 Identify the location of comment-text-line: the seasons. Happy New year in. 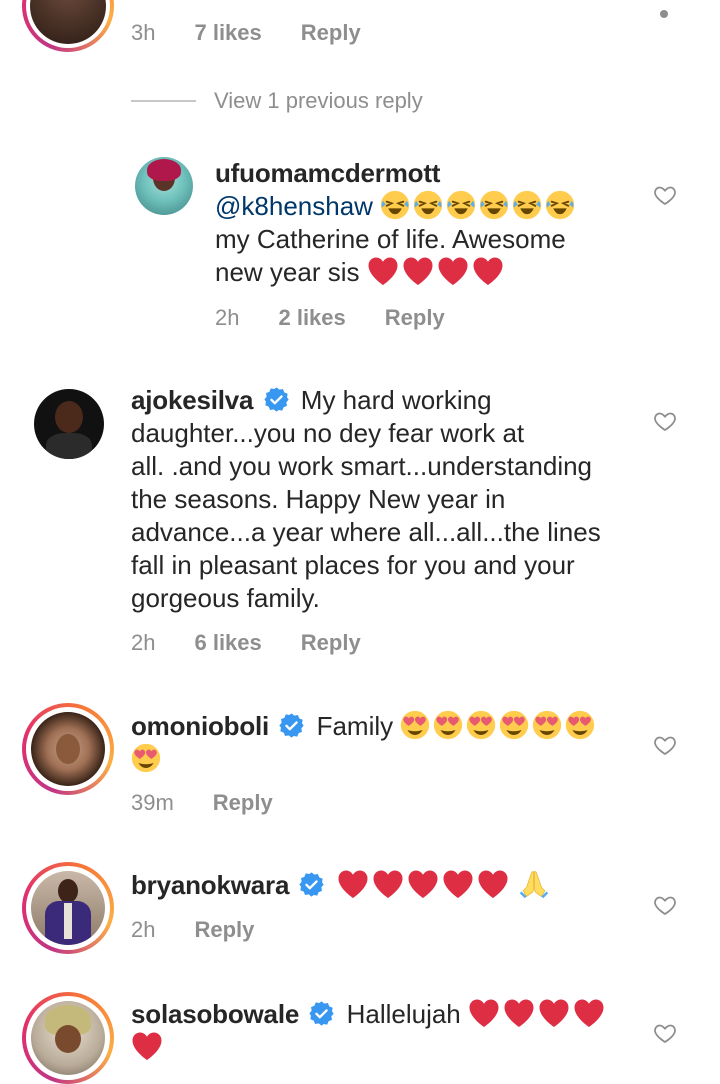
(318, 499).